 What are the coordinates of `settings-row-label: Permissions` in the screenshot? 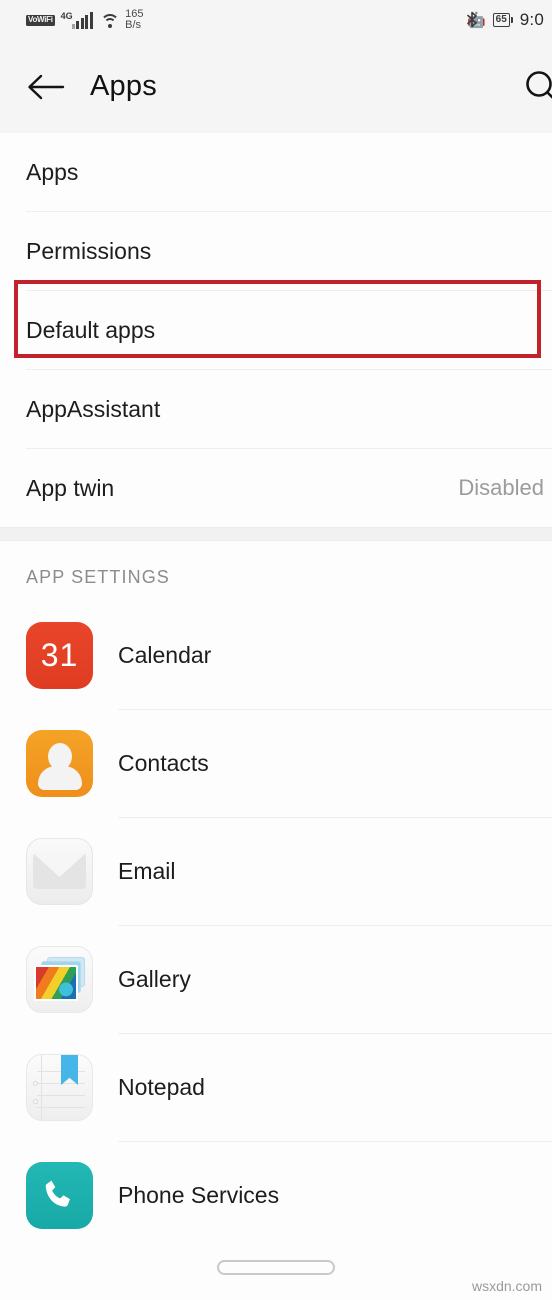 It's located at (89, 250).